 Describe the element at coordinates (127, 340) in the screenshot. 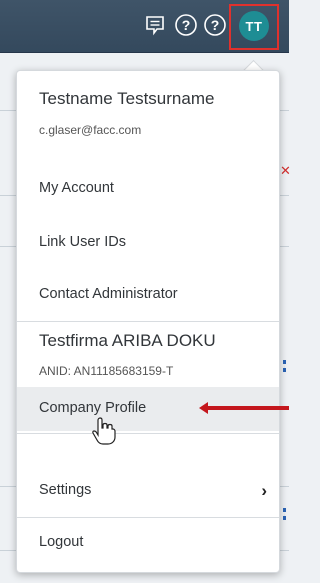

I see `company-name: Testfirma ARIBA DOKU` at that location.